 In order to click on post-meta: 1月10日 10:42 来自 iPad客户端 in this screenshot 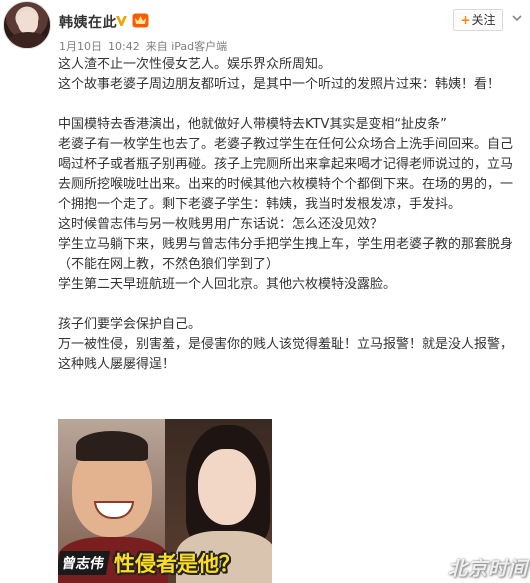, I will do `click(146, 46)`.